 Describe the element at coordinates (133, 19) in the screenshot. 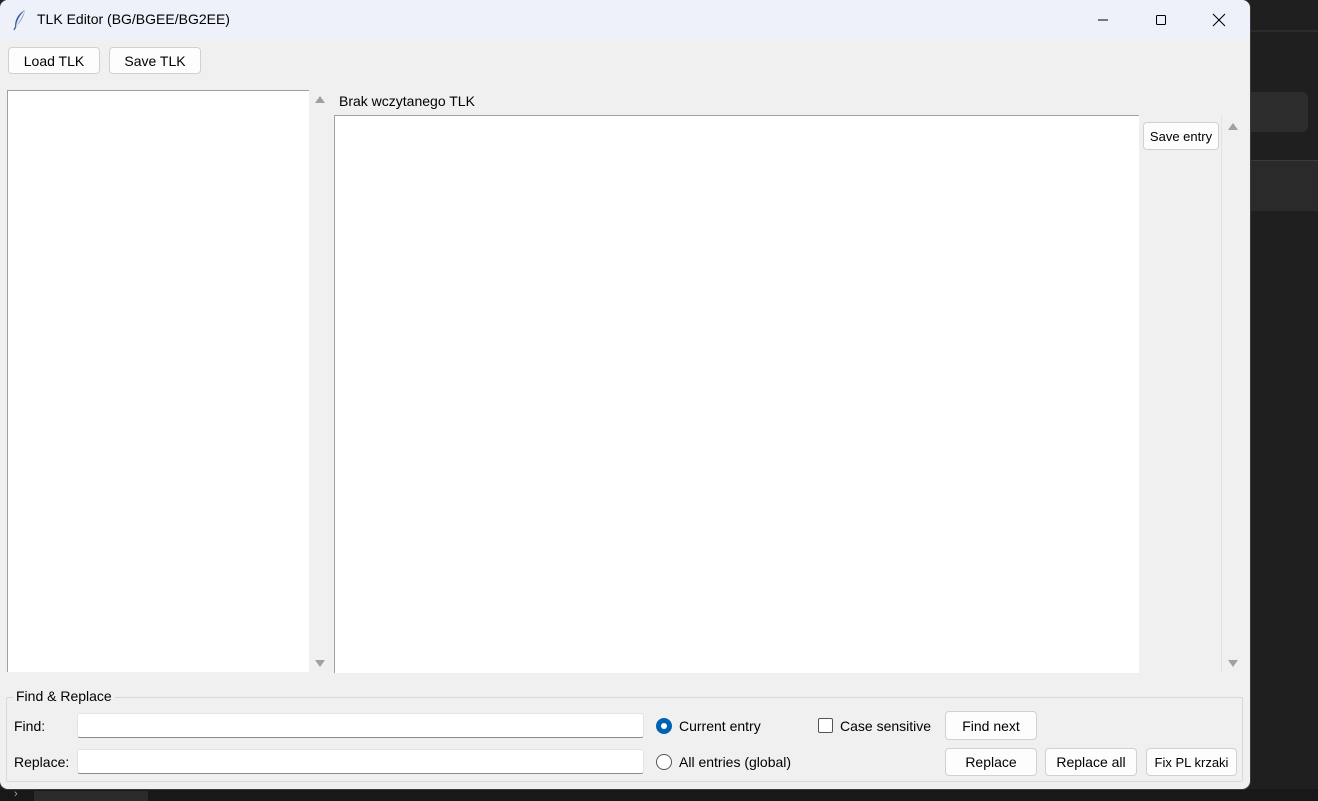

I see `window-title: TLK Editor (BG/BGEE/BG2EE)` at that location.